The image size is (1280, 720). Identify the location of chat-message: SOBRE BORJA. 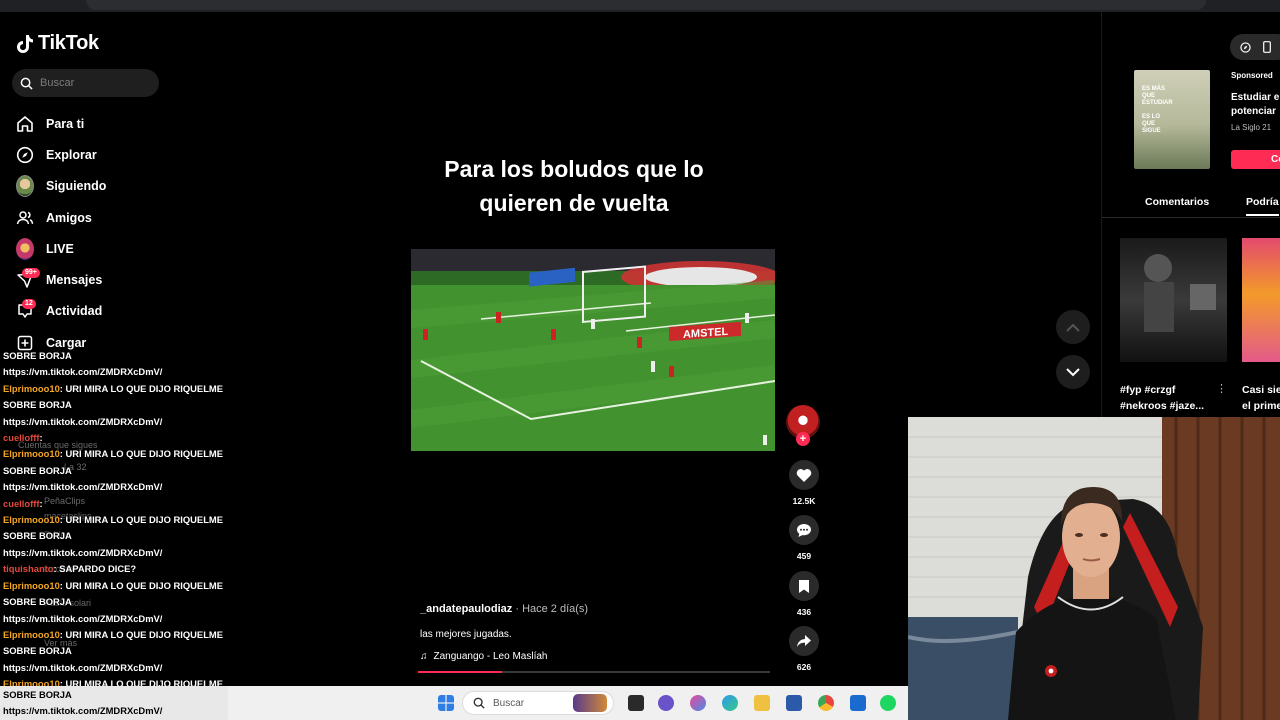
(37, 694).